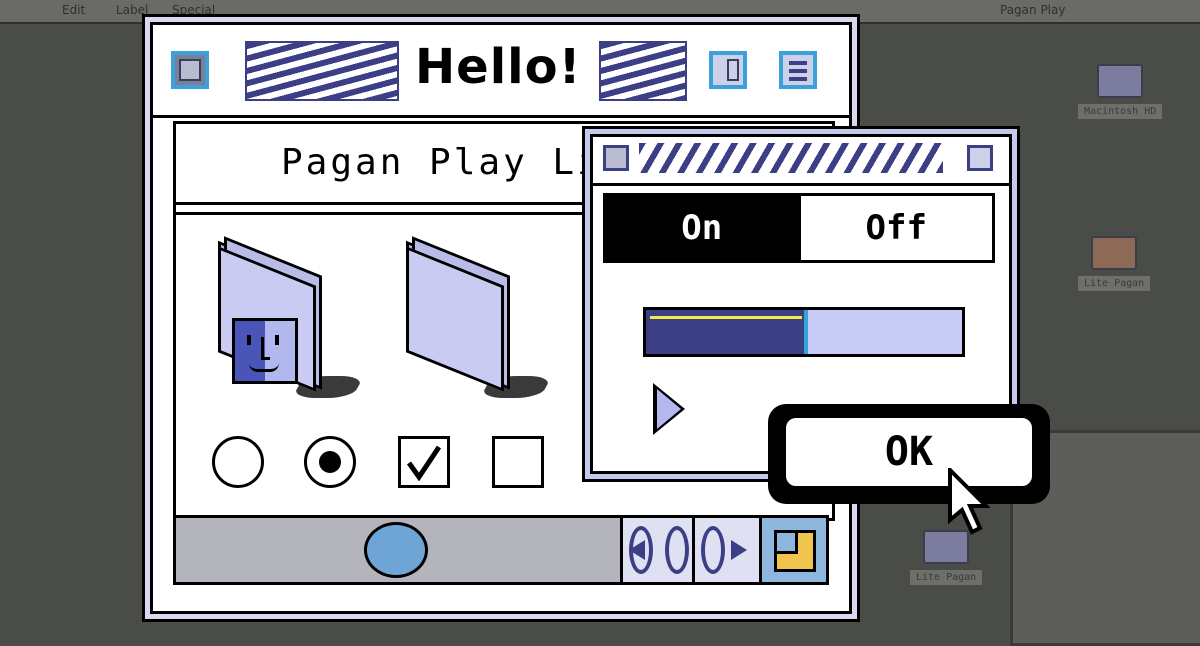 The image size is (1200, 646). What do you see at coordinates (600, 12) in the screenshot?
I see `desktop-menubar: Edit Label Special Pagan Play` at bounding box center [600, 12].